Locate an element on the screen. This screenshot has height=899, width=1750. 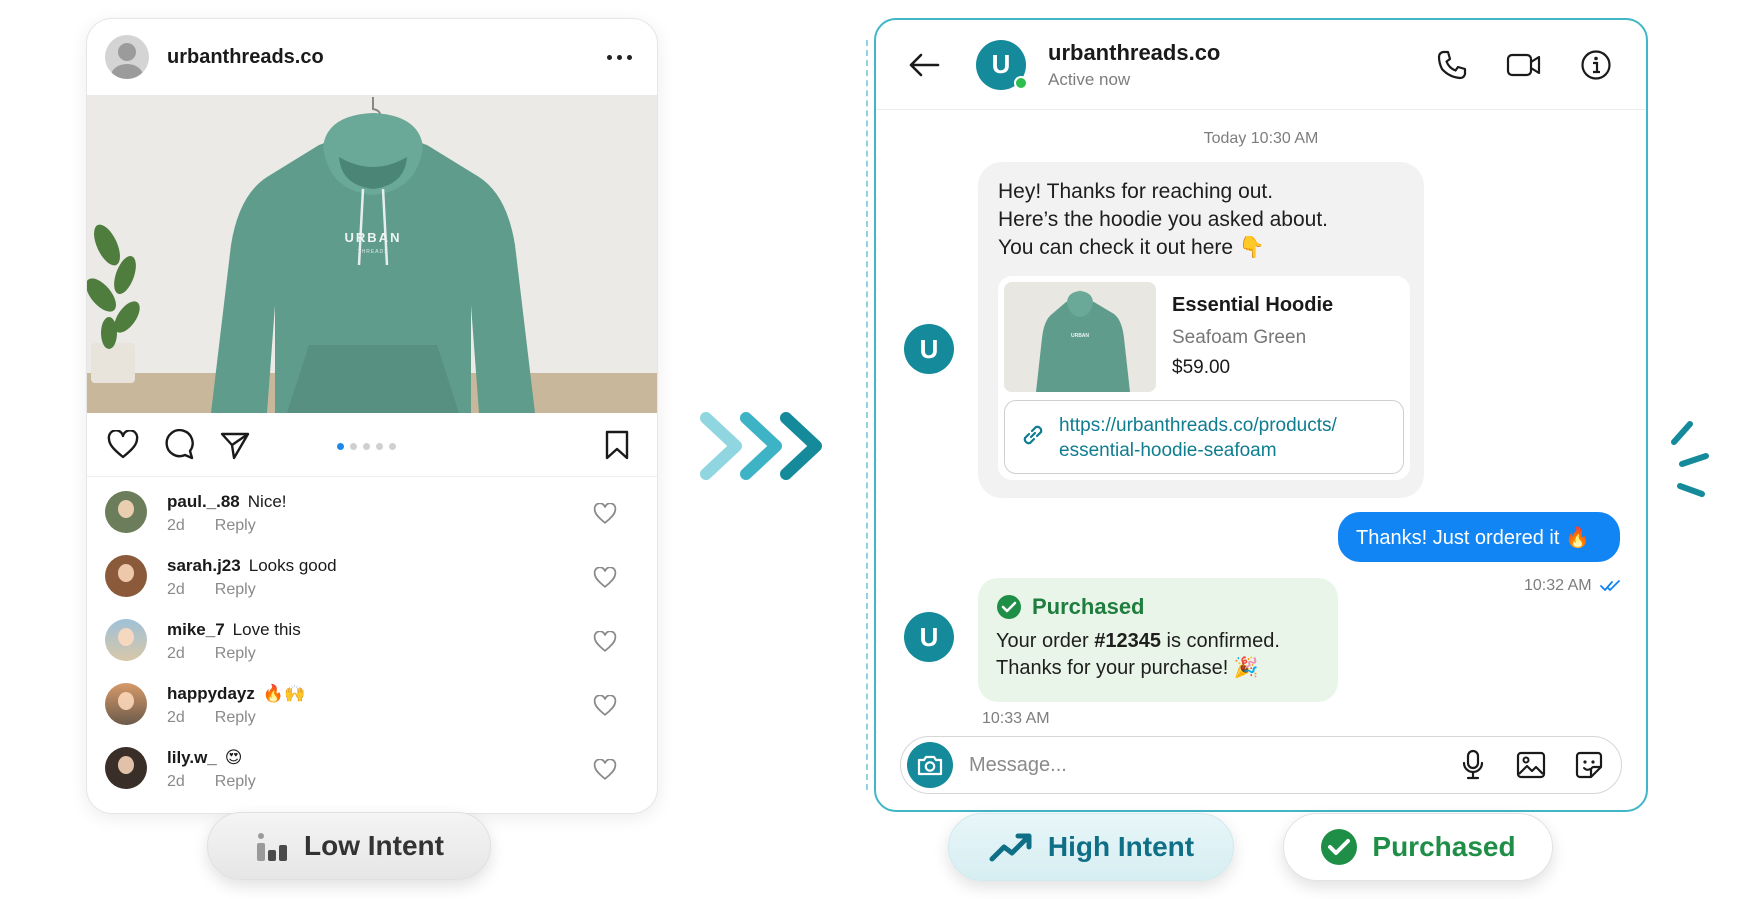
phone-call-icon is located at coordinates (1452, 65).